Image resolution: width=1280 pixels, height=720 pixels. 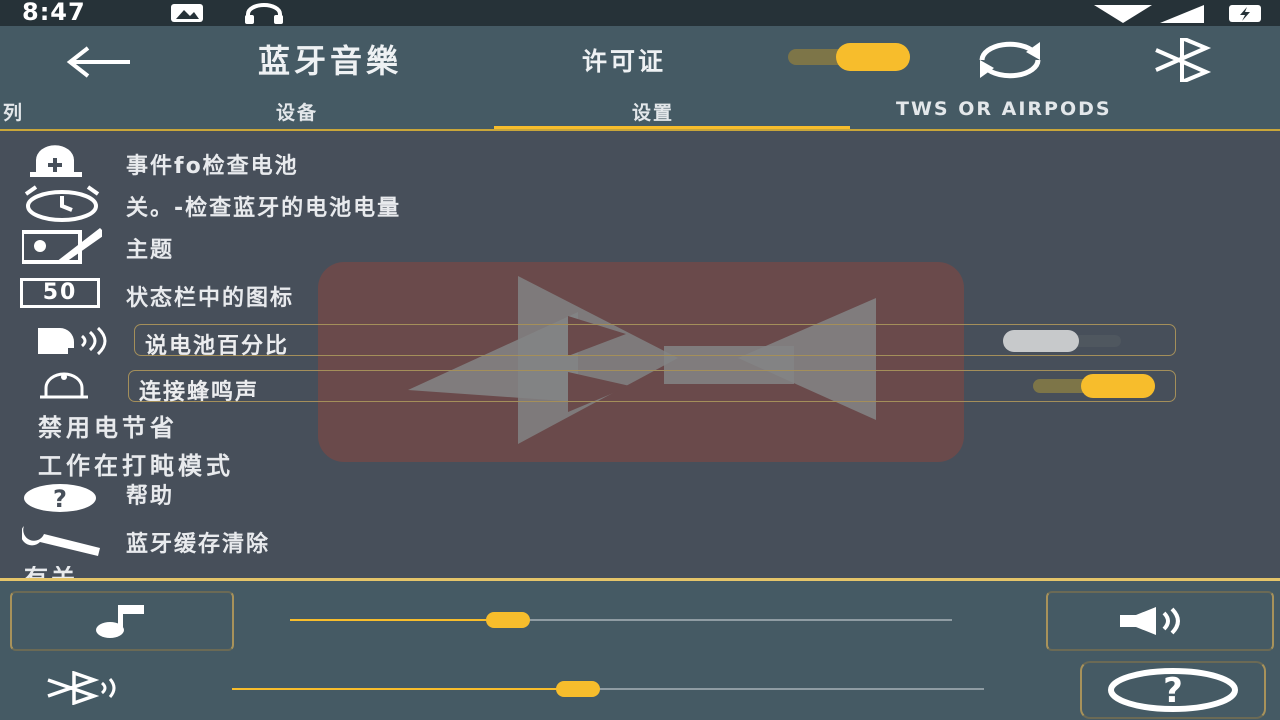 I want to click on clear-bt-cache-row: 蓝牙缓存清除, so click(x=640, y=540).